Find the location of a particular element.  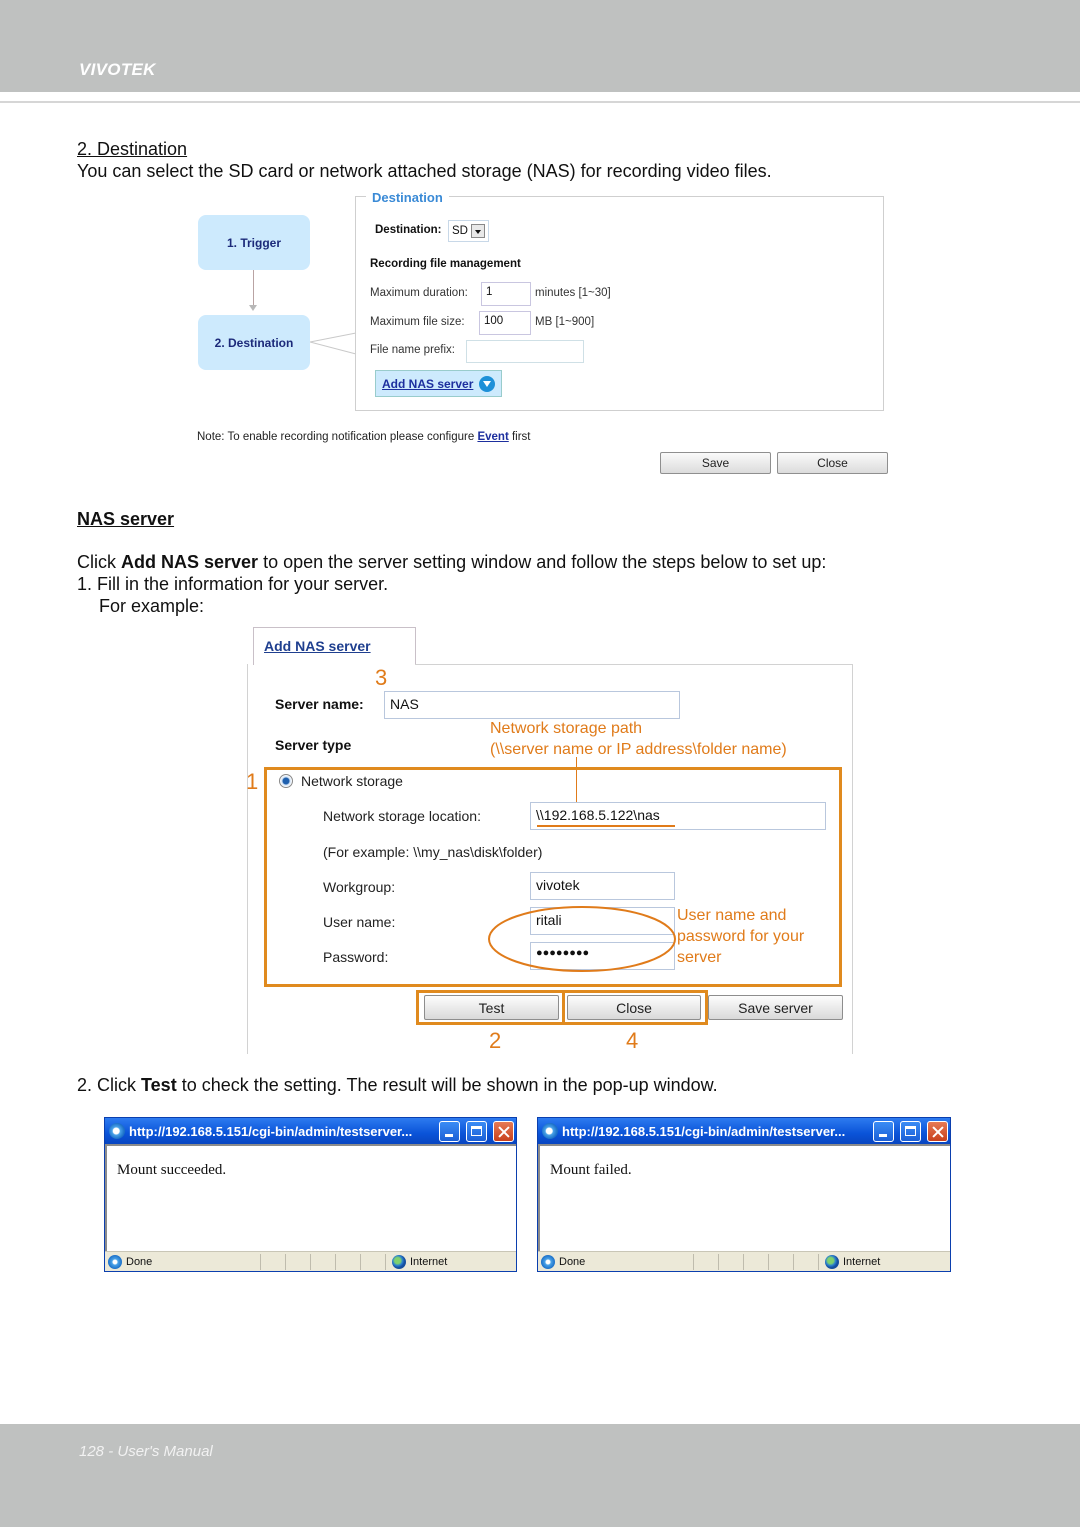

save-server-button: Save server is located at coordinates (775, 1007).